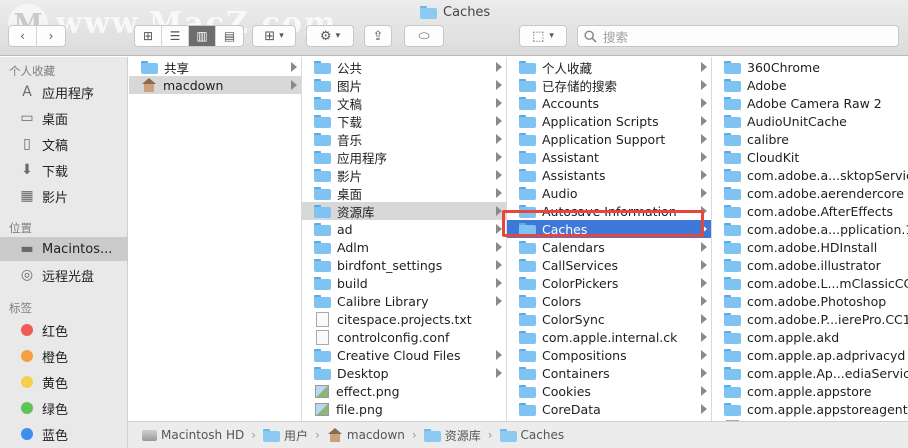  I want to click on sidebar-tag-blue: 蓝色, so click(64, 434).